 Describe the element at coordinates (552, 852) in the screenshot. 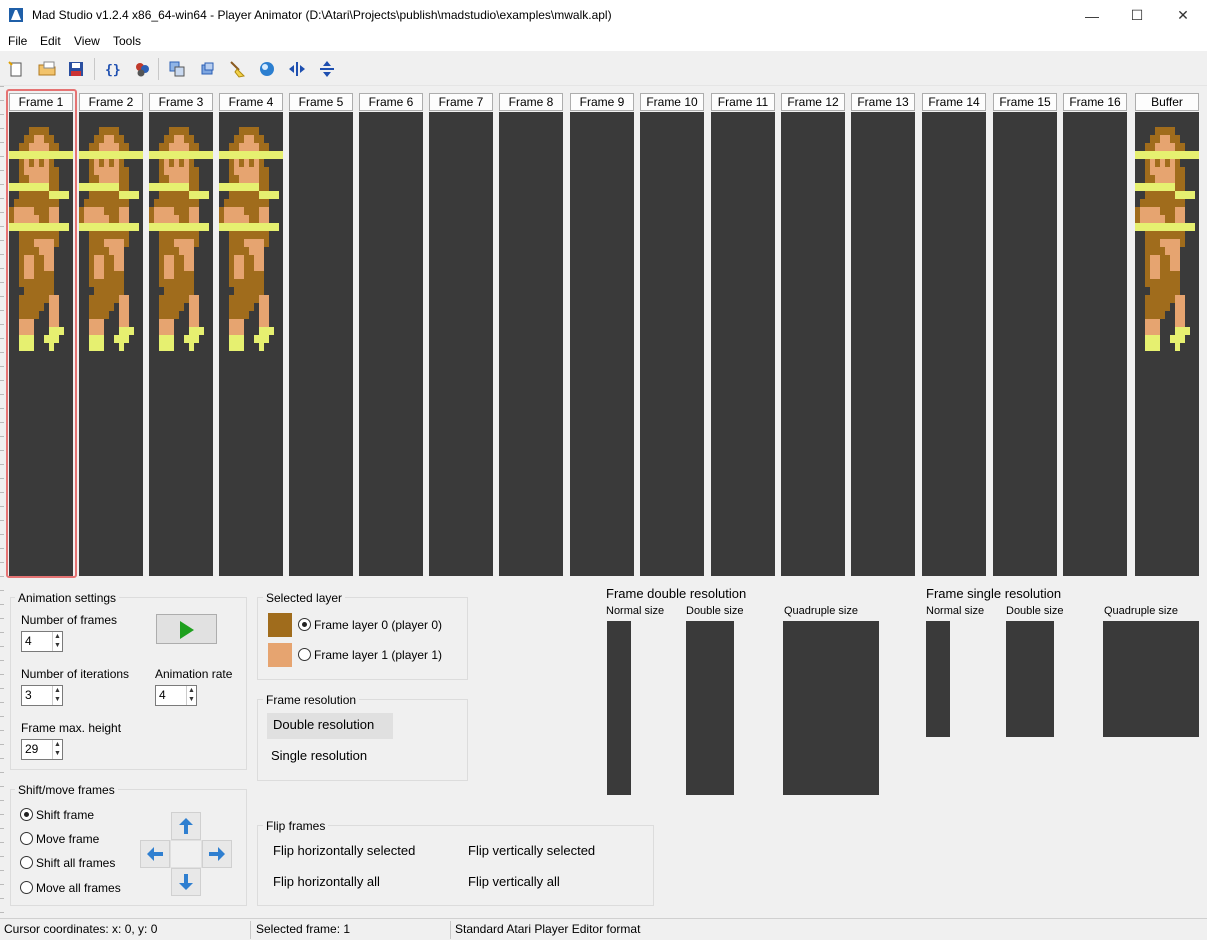

I see `flip-v-selected-button: Flip vertically selected` at that location.